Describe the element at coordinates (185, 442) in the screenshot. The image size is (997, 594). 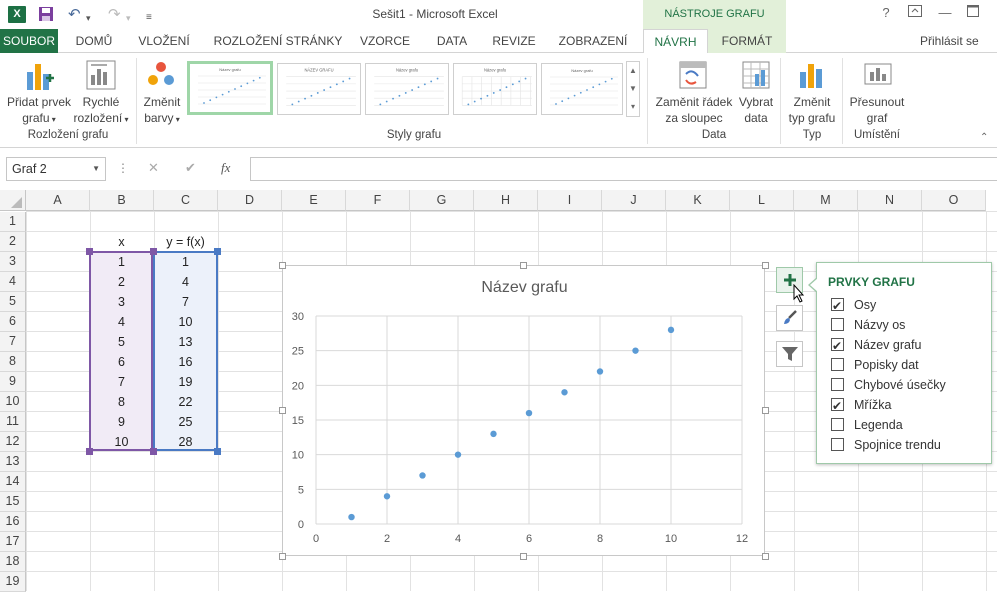
I see `y-value-cell: 28` at that location.